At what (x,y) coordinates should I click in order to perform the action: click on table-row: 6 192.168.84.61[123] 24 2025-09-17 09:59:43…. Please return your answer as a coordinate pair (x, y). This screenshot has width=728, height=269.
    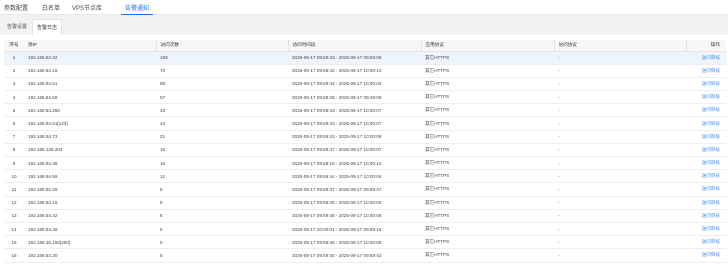
    Looking at the image, I should click on (365, 123).